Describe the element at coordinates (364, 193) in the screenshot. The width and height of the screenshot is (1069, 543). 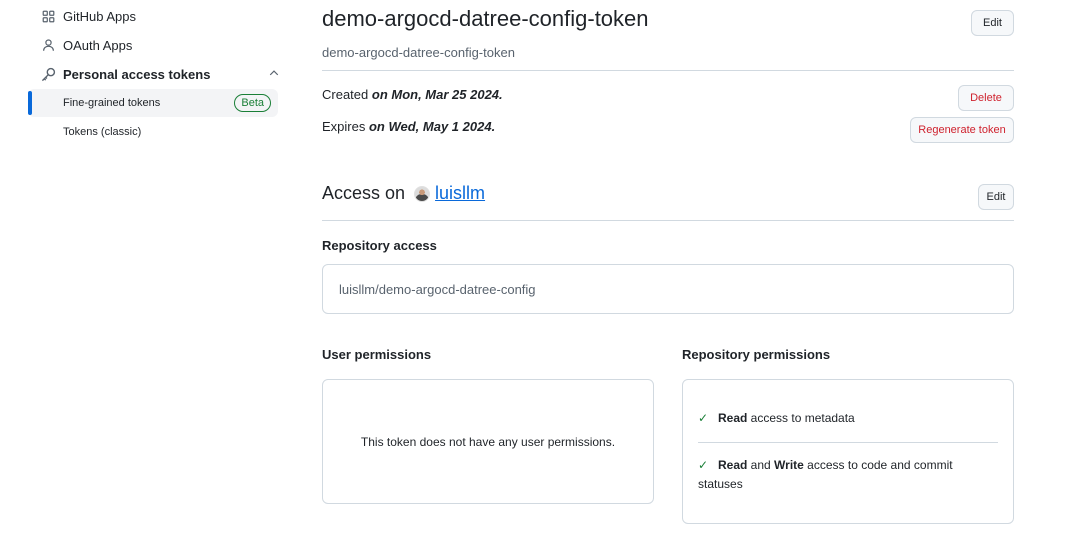
I see `access-heading-text: Access on` at that location.